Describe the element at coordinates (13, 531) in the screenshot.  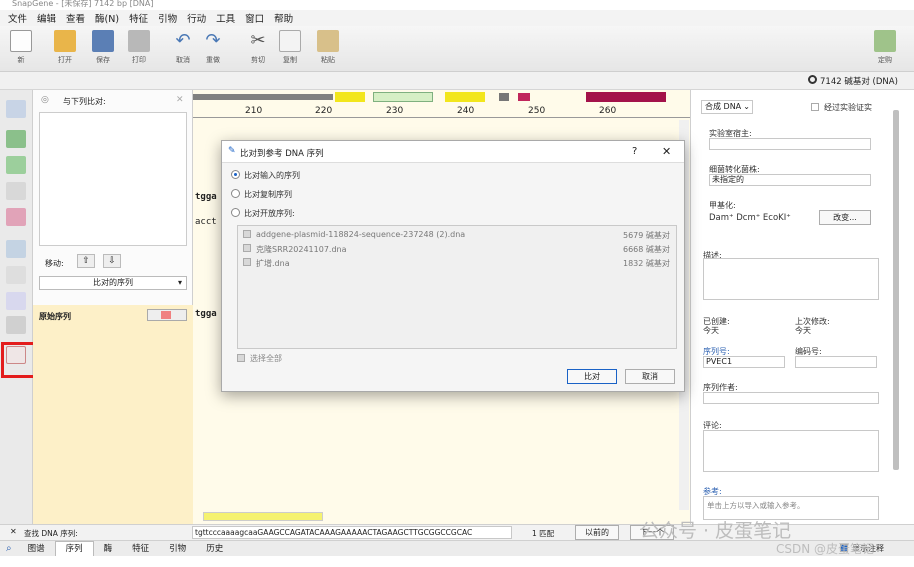
I see `find-close-icon: ✕` at that location.